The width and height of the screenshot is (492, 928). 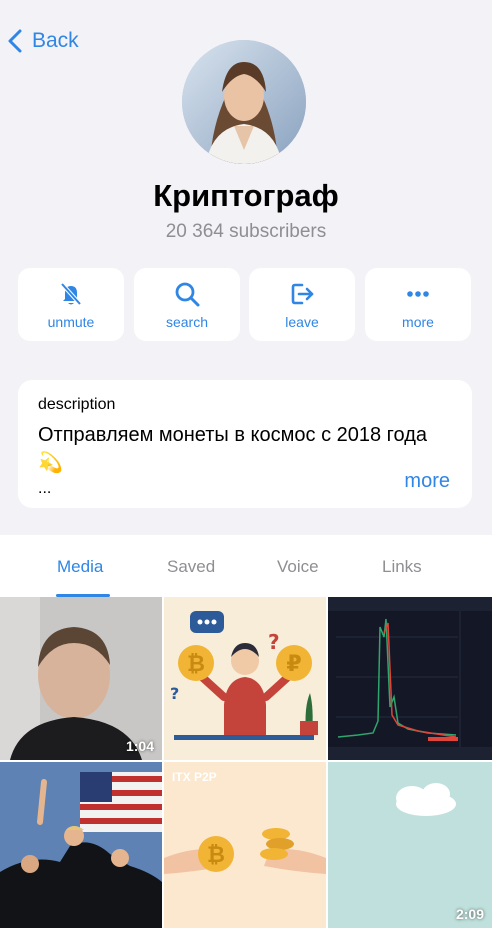 What do you see at coordinates (71, 321) in the screenshot?
I see `unmute-label: unmute` at bounding box center [71, 321].